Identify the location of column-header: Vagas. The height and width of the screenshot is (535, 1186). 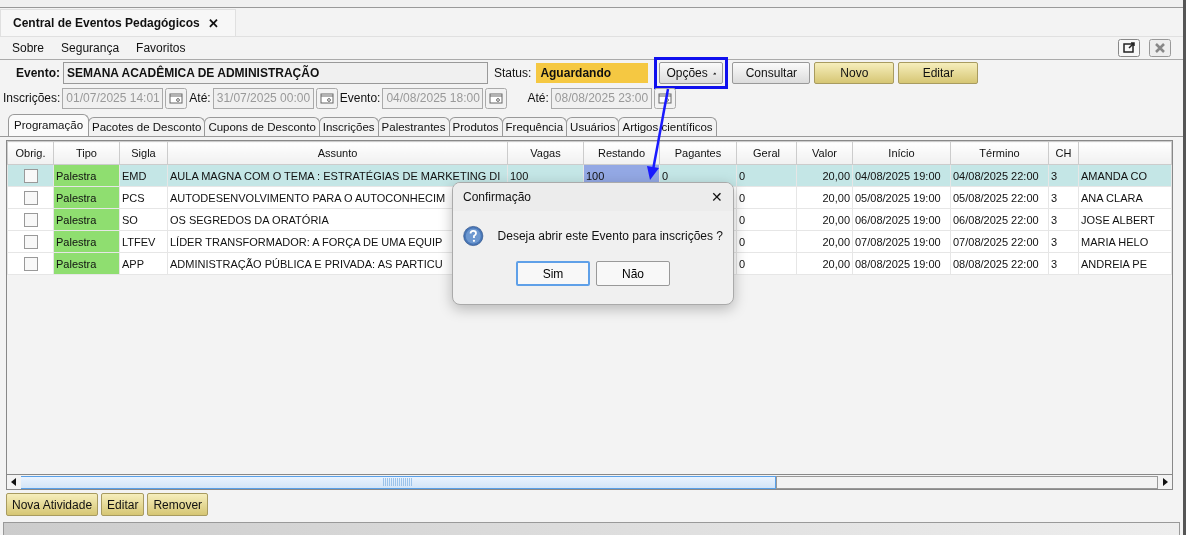
(545, 153).